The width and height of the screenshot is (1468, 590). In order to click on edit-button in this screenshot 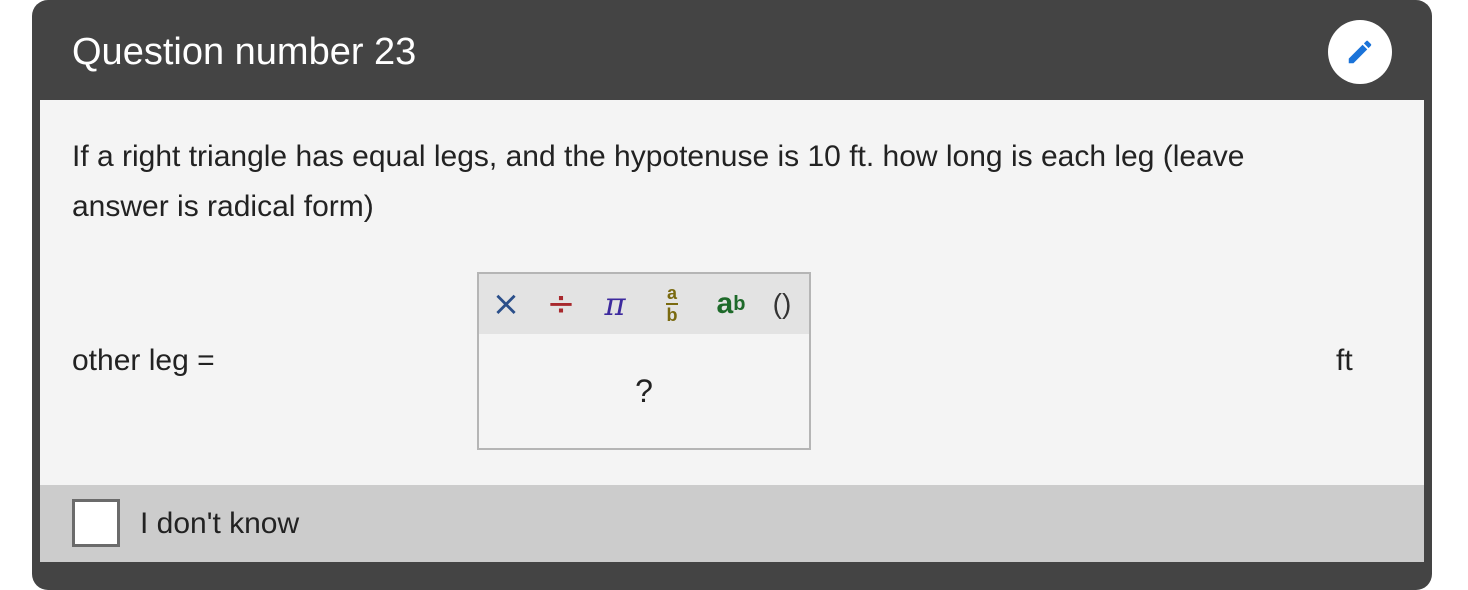, I will do `click(1360, 52)`.